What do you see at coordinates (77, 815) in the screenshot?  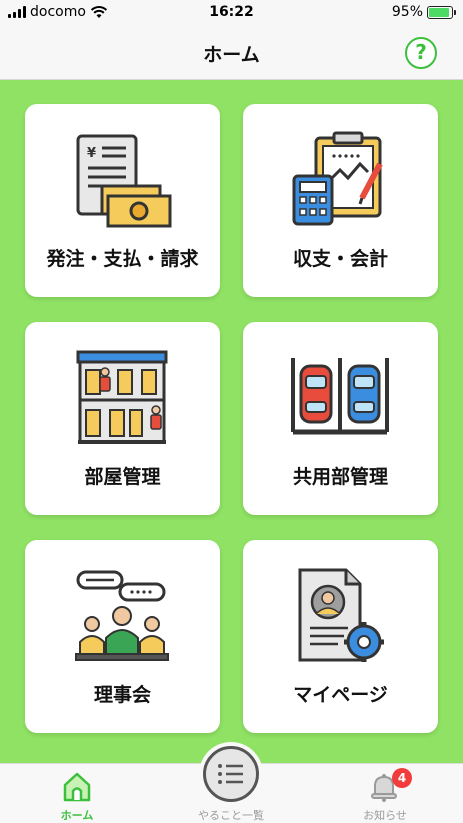 I see `tab-home-label: ホーム` at bounding box center [77, 815].